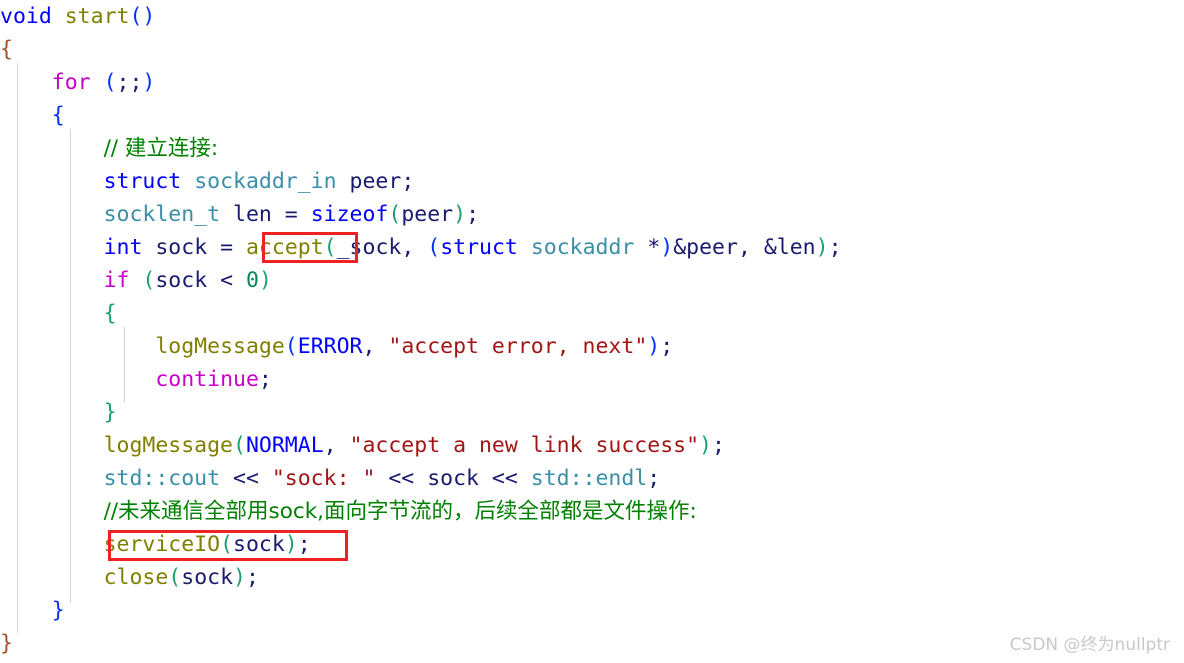  I want to click on token-constant-normal: NORMAL, so click(284, 445).